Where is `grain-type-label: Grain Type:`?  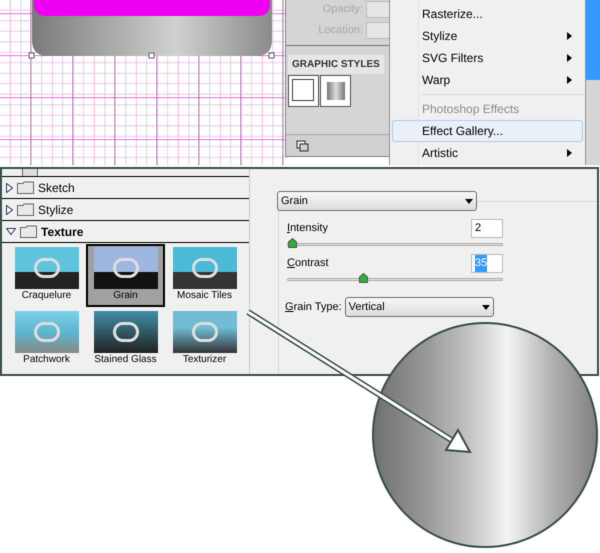 grain-type-label: Grain Type: is located at coordinates (313, 307).